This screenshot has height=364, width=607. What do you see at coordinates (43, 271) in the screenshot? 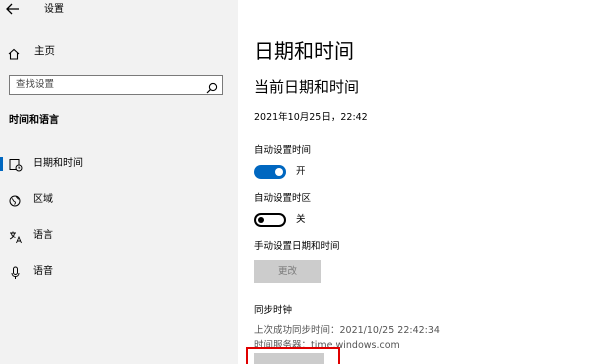
I see `sidebar-item-label: 语音` at bounding box center [43, 271].